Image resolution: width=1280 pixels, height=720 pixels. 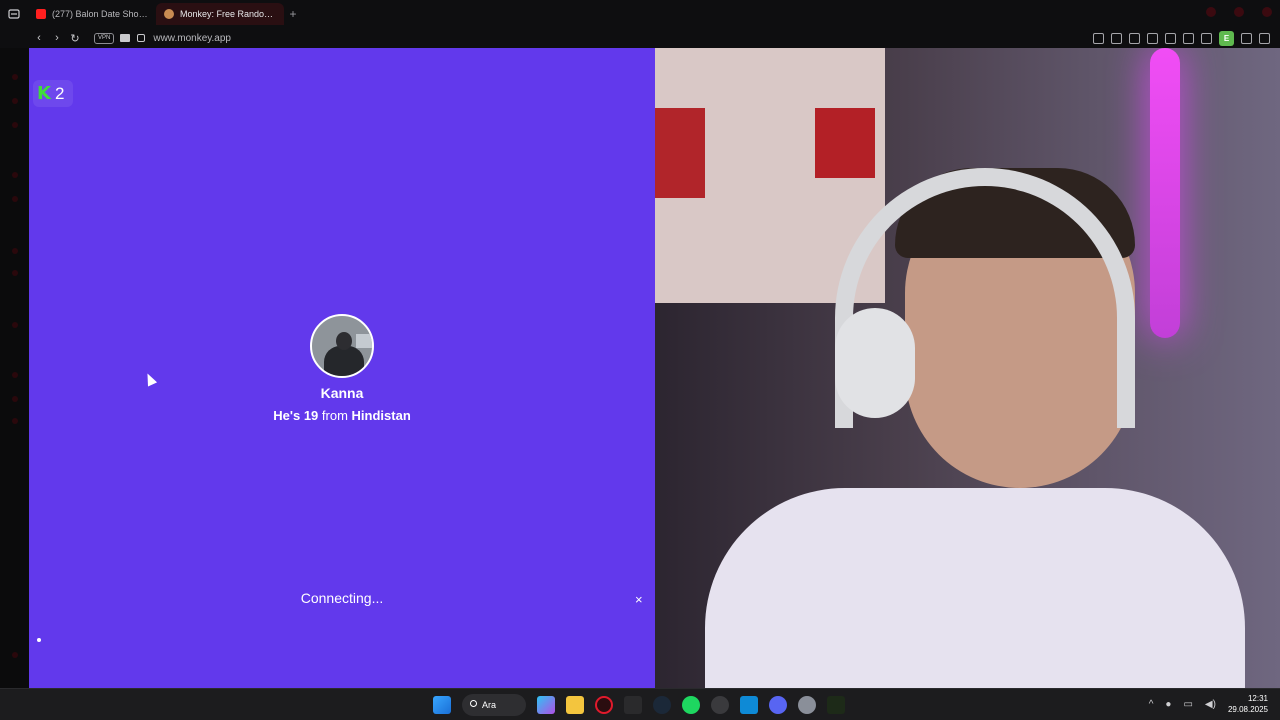 I want to click on extensions-icon, so click(x=1206, y=38).